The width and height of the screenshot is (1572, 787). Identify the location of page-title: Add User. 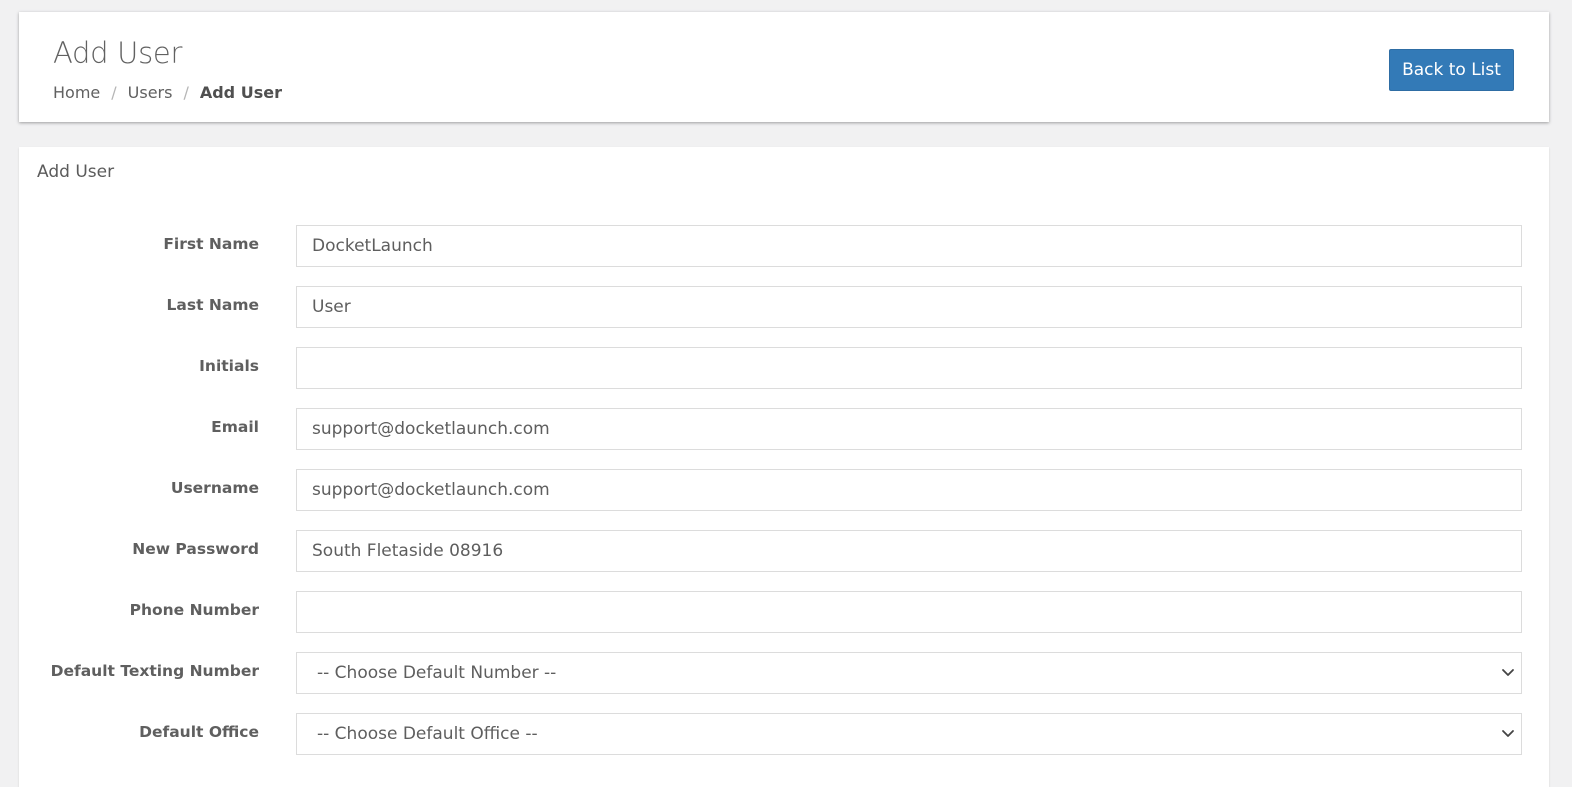
(118, 53).